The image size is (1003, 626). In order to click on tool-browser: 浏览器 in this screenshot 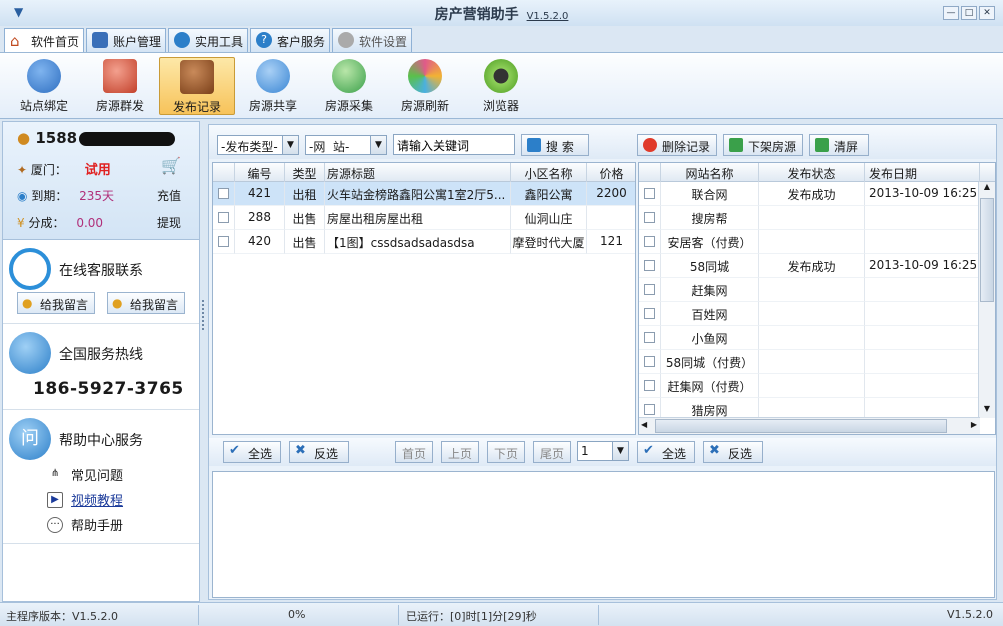, I will do `click(501, 86)`.